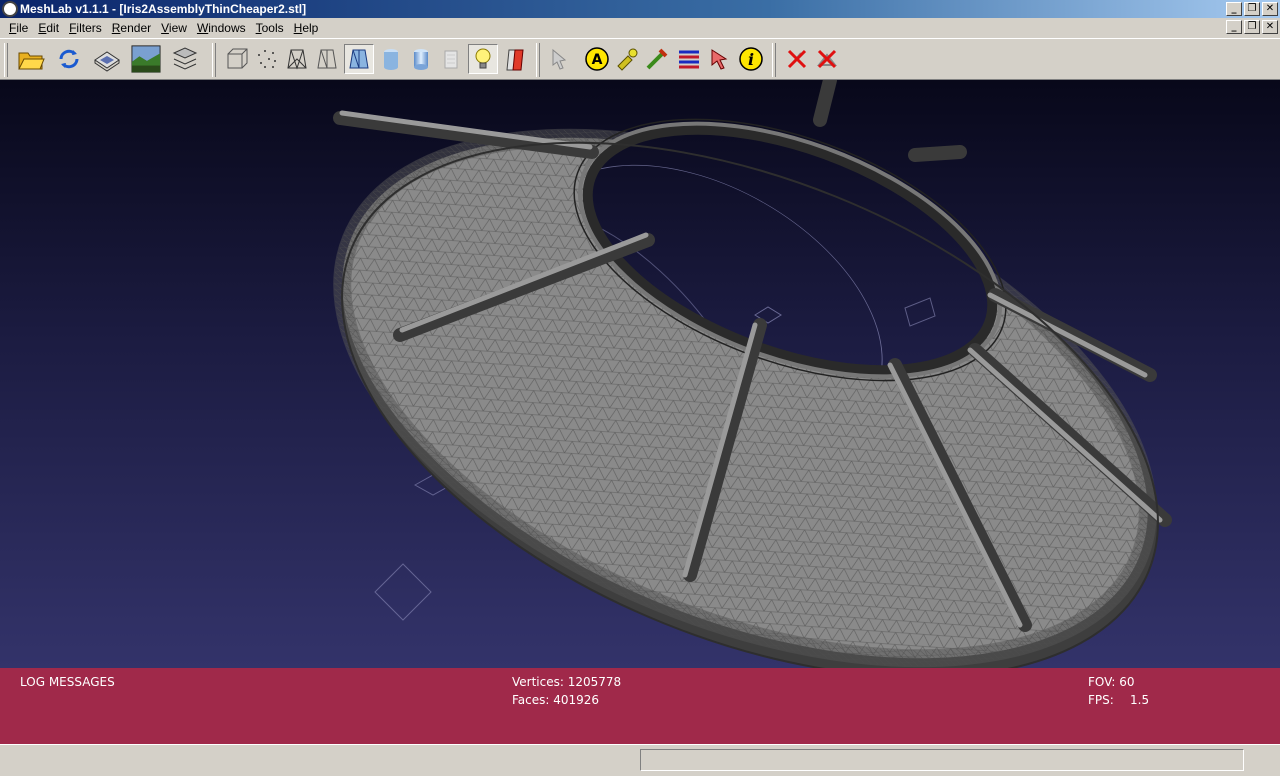  Describe the element at coordinates (297, 59) in the screenshot. I see `wireframe-icon` at that location.